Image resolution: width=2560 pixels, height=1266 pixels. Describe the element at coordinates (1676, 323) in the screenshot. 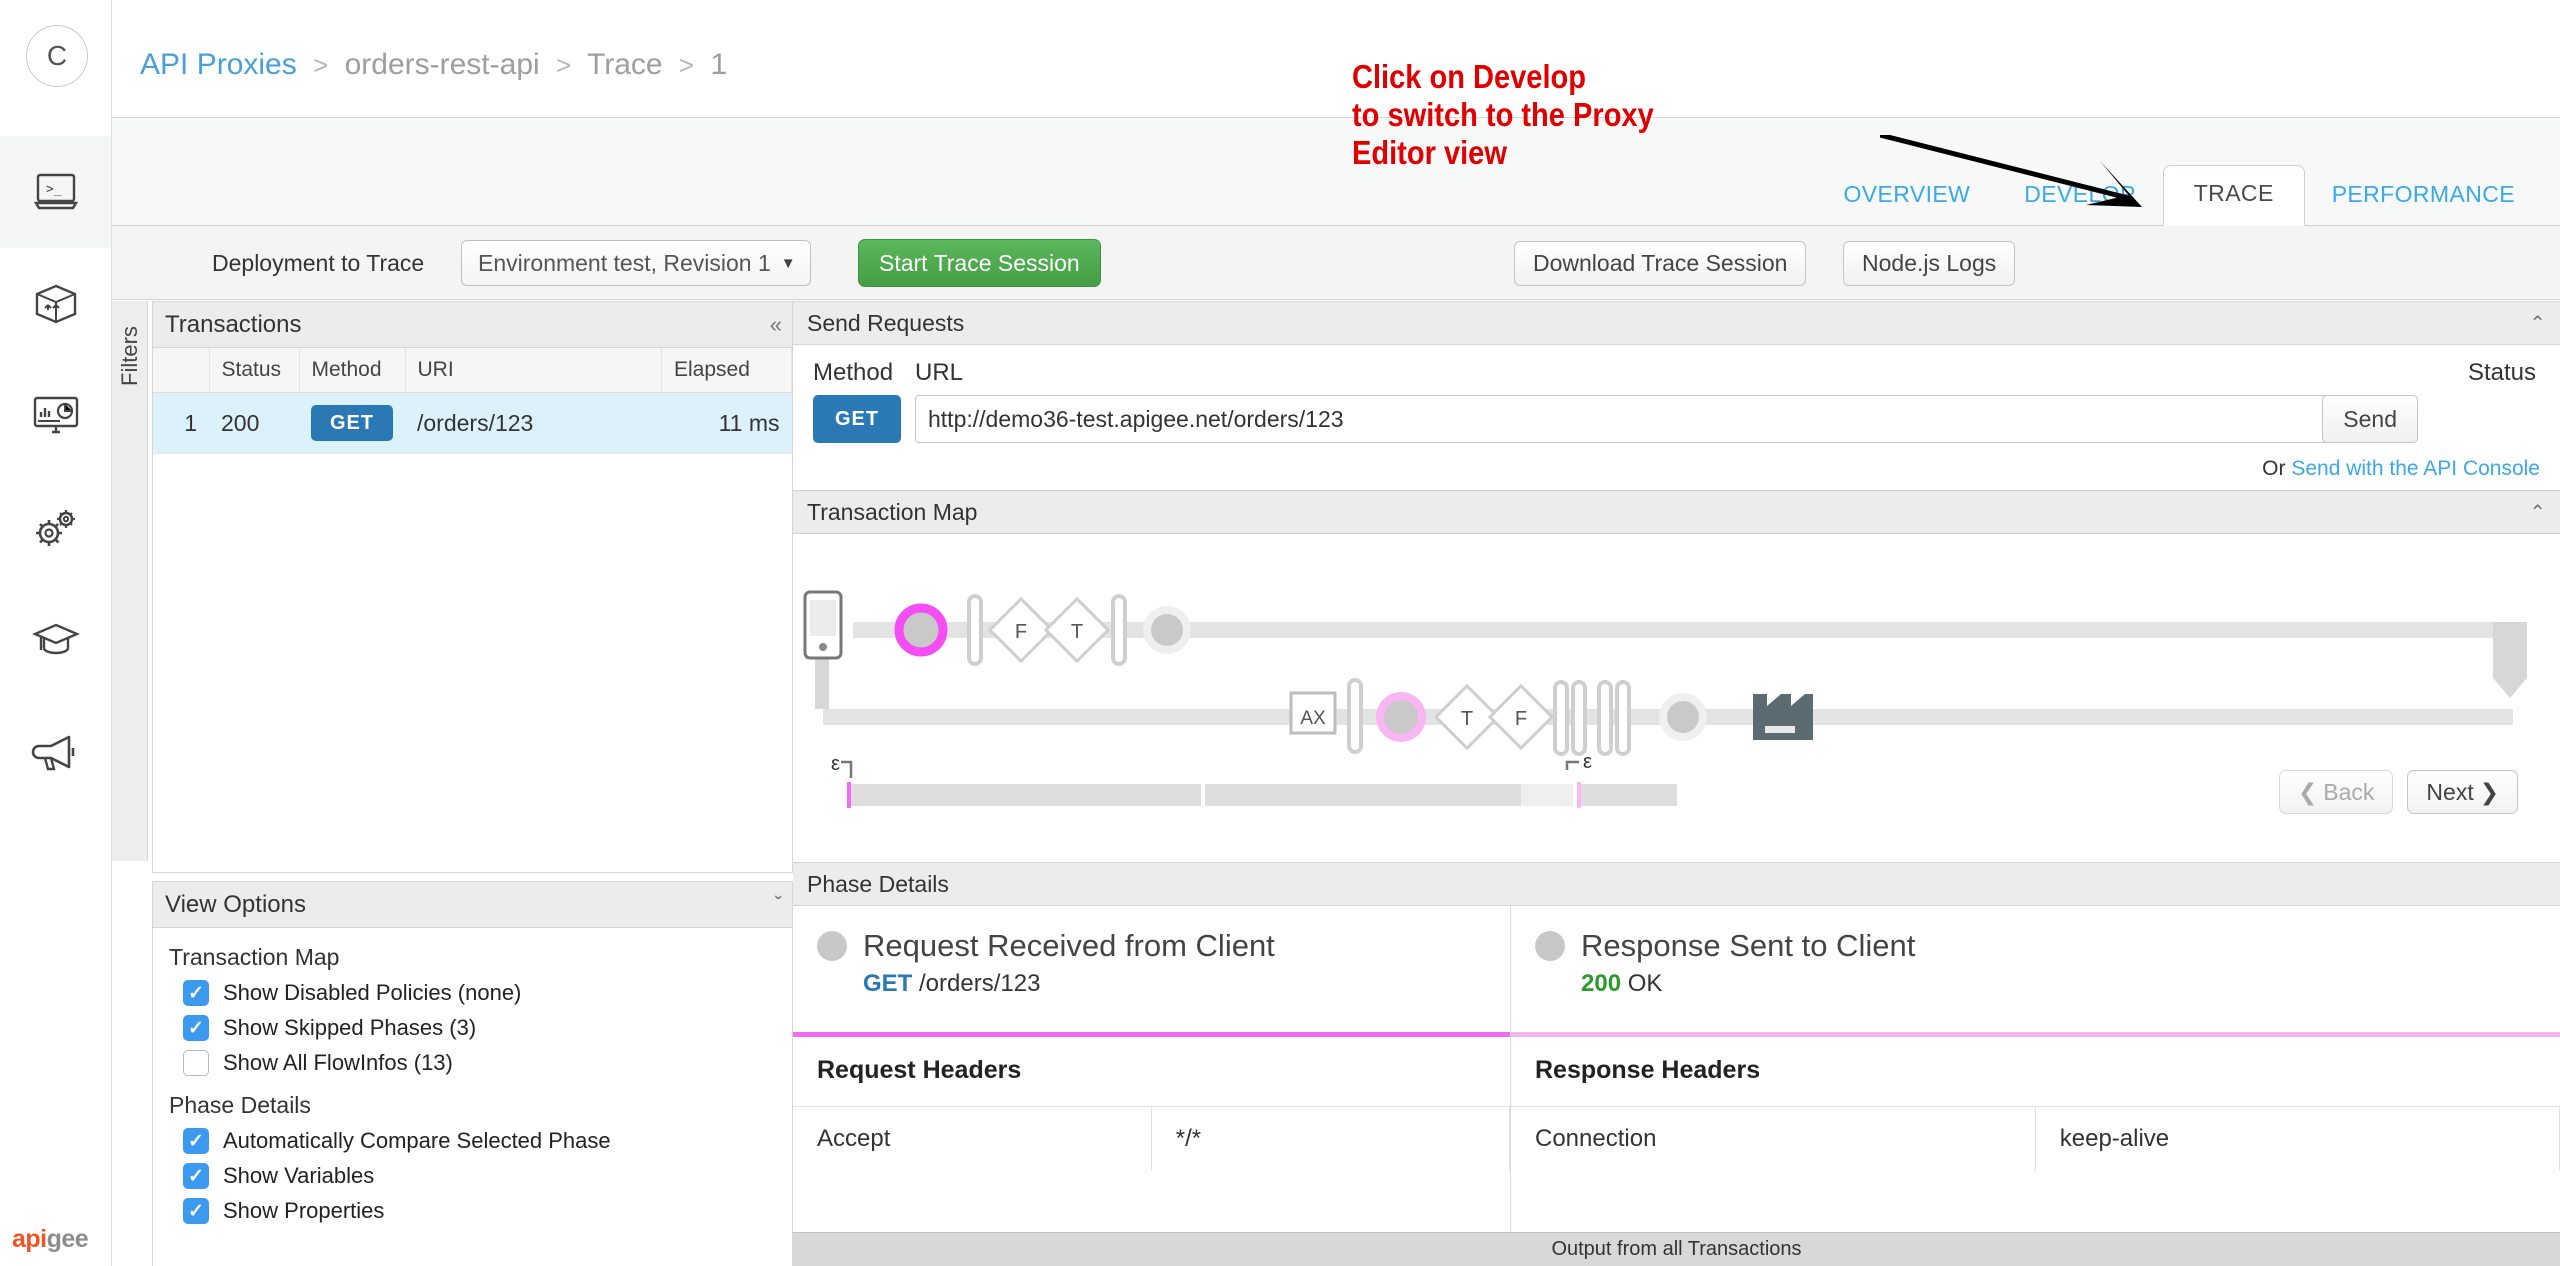

I see `send-requests-header: Send Requests ⌃` at that location.